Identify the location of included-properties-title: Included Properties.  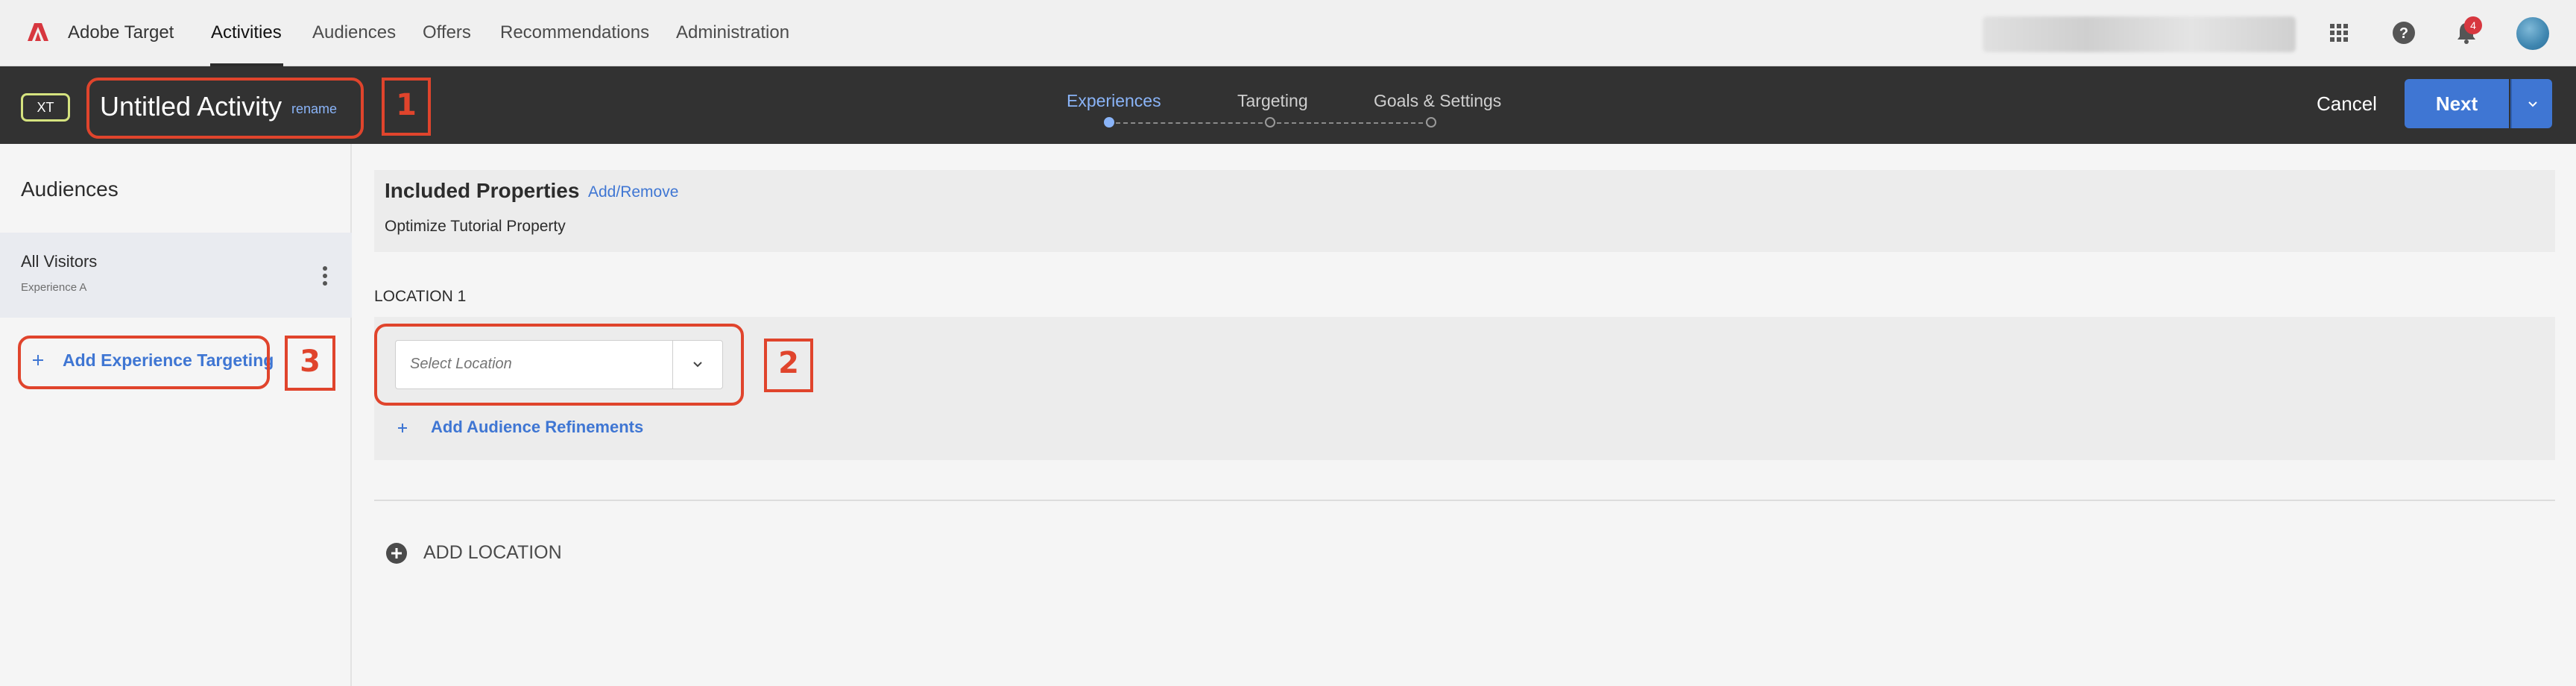
(482, 190).